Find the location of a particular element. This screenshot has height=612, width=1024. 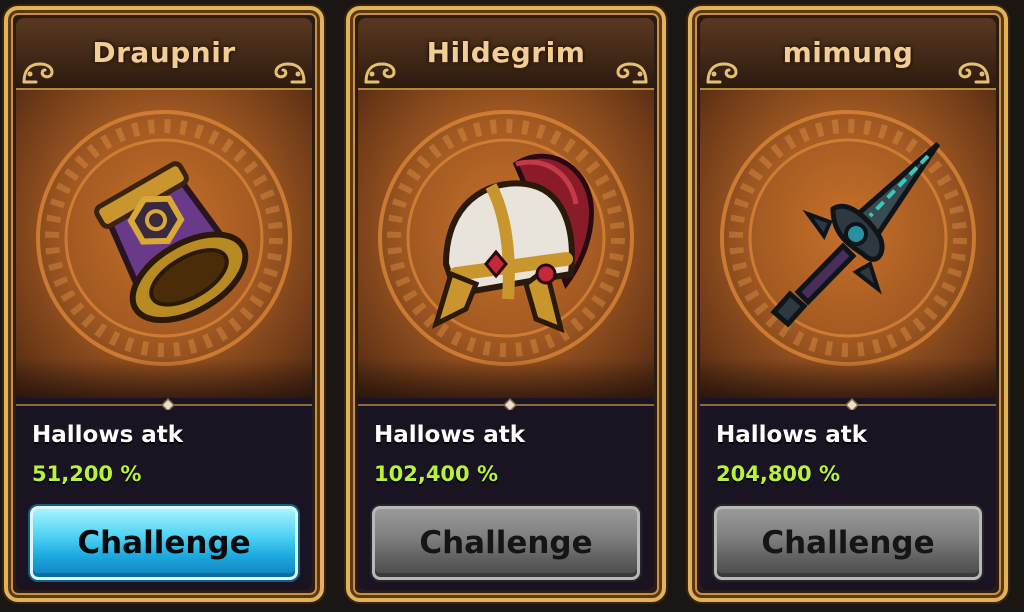

card-title: Hildegrim is located at coordinates (506, 52).